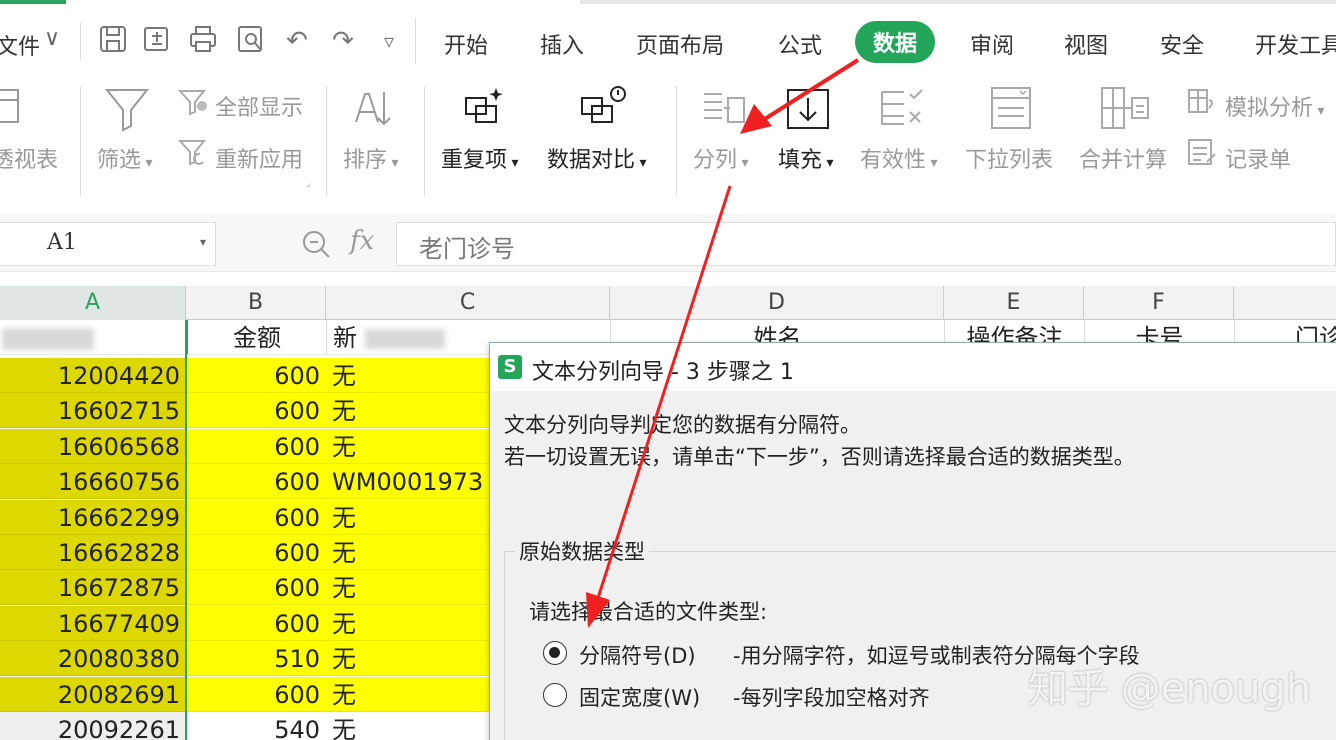  I want to click on cell-a: 20092261, so click(93, 726).